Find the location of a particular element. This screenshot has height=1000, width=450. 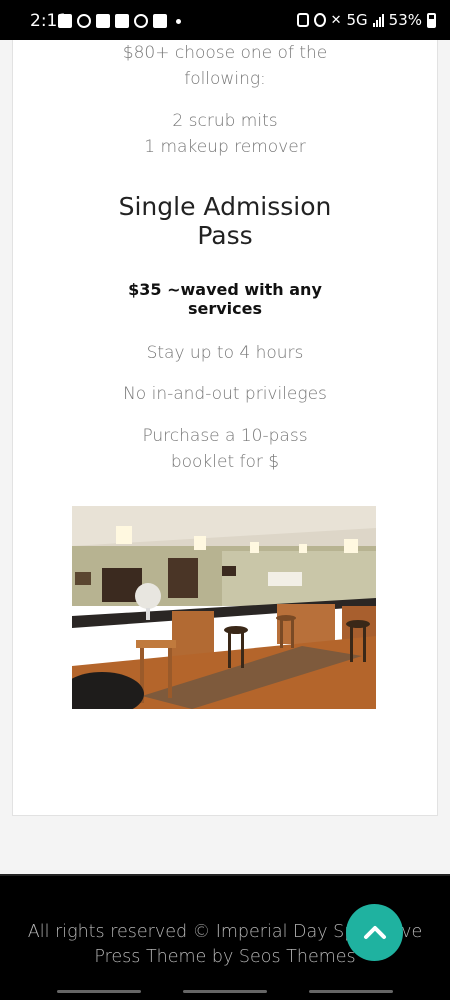

nav-recents-button is located at coordinates (99, 991).